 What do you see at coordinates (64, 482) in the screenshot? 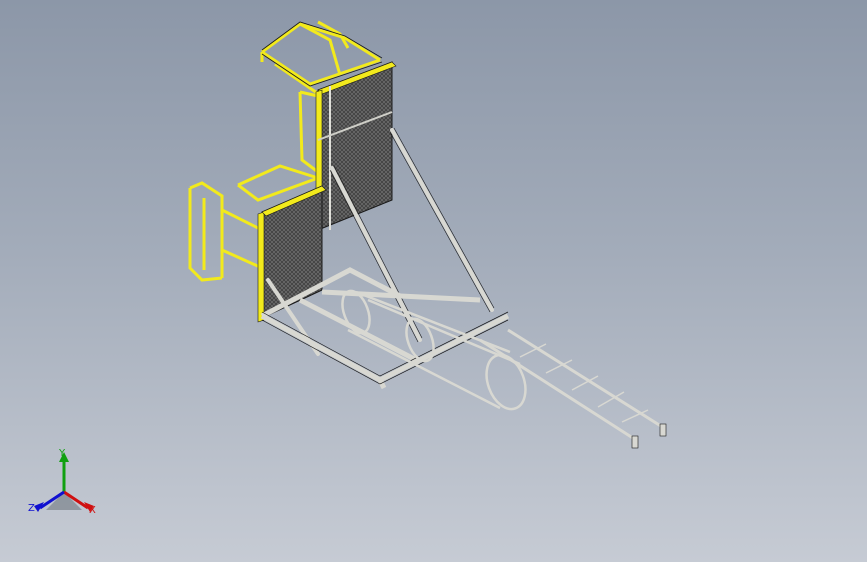
I see `triad-graphic` at bounding box center [64, 482].